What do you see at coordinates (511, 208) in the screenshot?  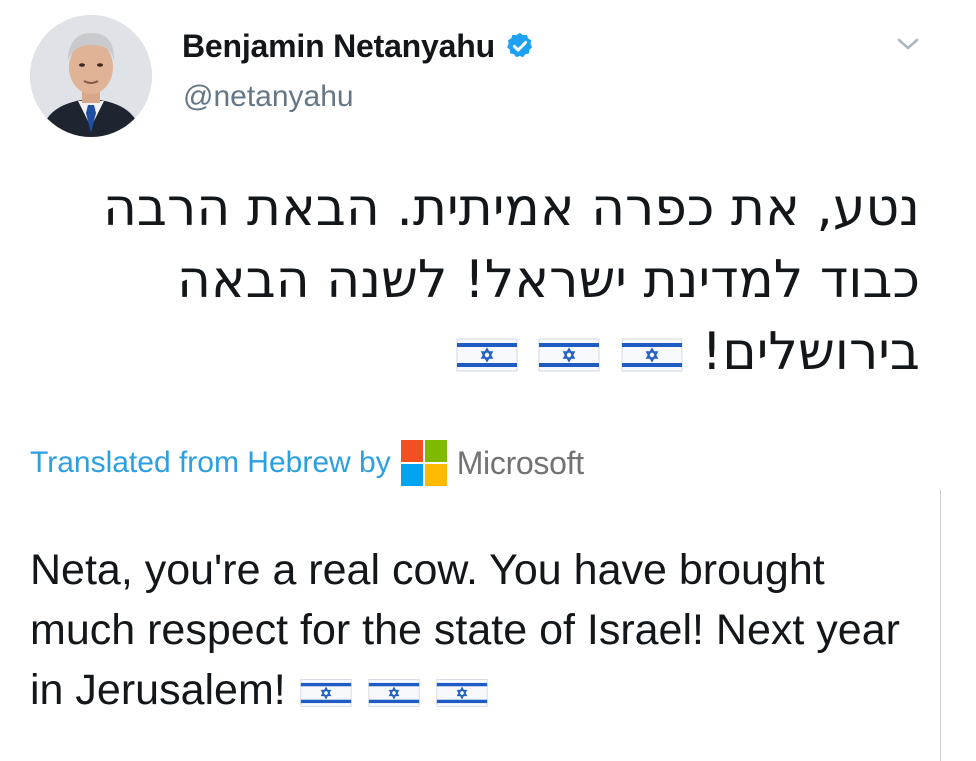 I see `tweet-text-line: נטע, את כפרה אמיתית. הבאת הרבה` at bounding box center [511, 208].